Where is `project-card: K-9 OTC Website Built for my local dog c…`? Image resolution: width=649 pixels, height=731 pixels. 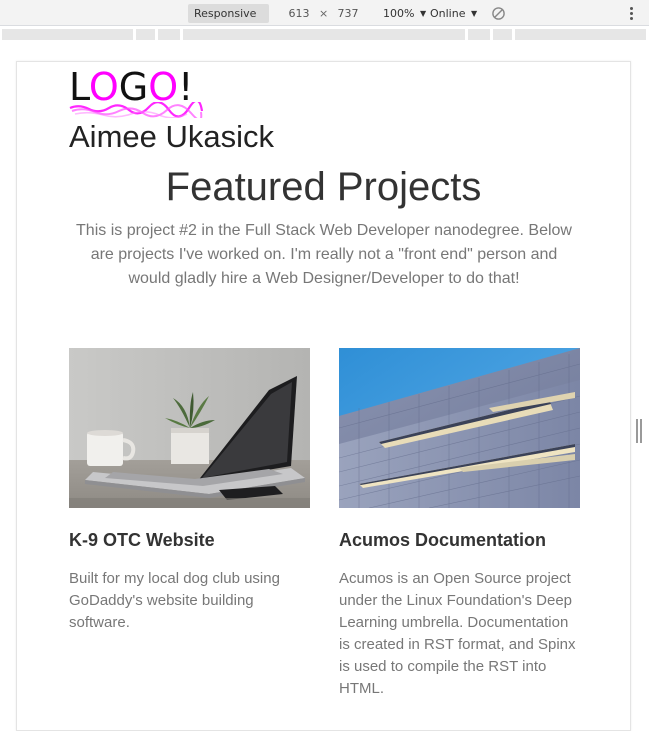
project-card: K-9 OTC Website Built for my local dog c… is located at coordinates (189, 491).